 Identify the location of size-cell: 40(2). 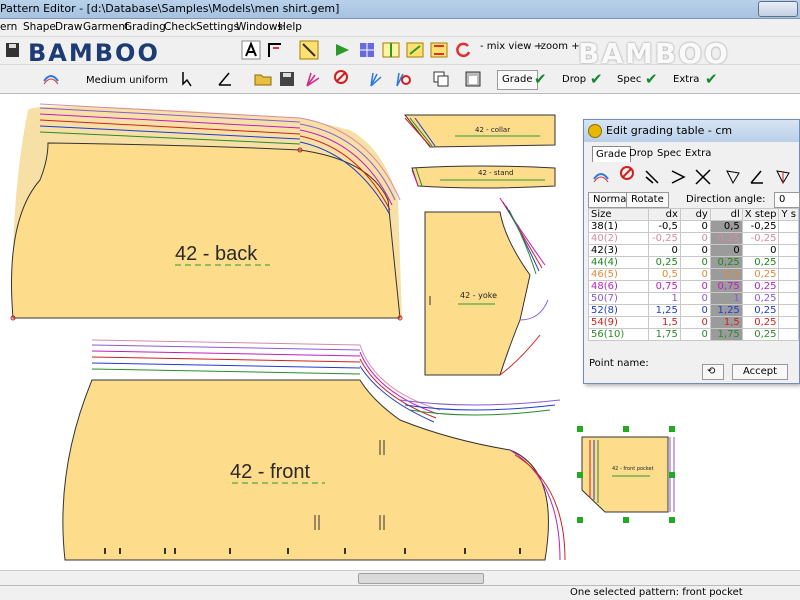
(618, 238).